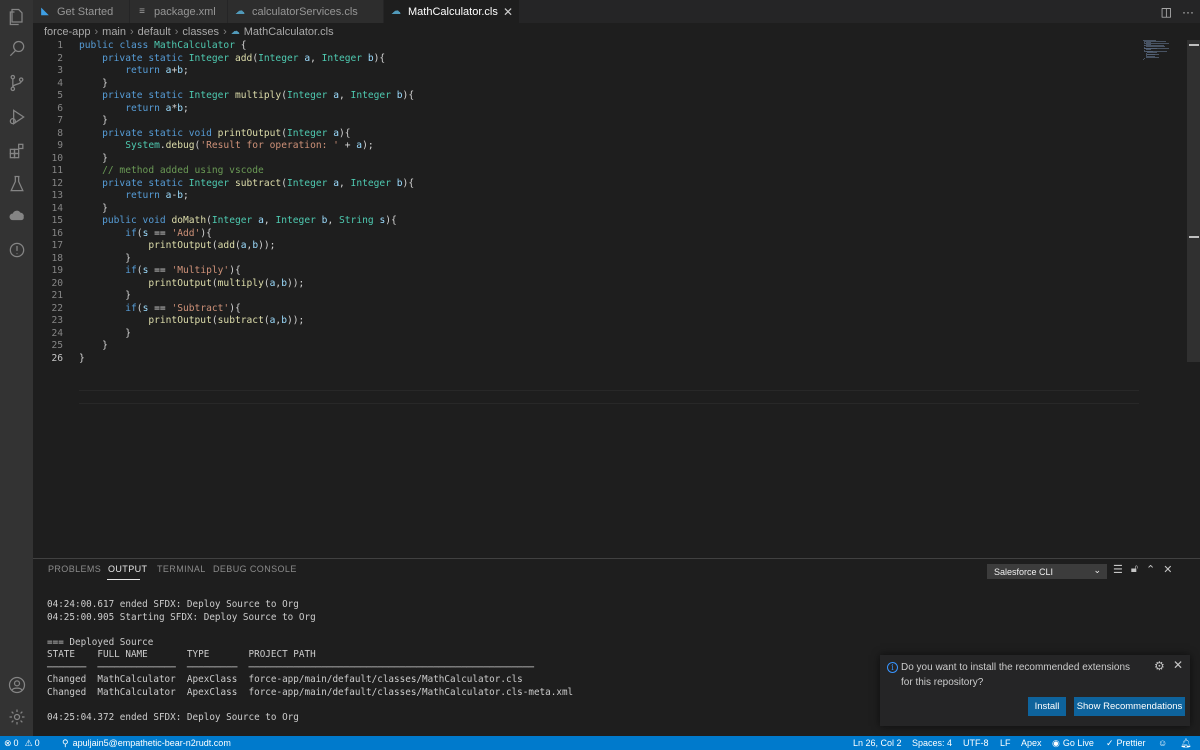  I want to click on testing-icon, so click(16, 184).